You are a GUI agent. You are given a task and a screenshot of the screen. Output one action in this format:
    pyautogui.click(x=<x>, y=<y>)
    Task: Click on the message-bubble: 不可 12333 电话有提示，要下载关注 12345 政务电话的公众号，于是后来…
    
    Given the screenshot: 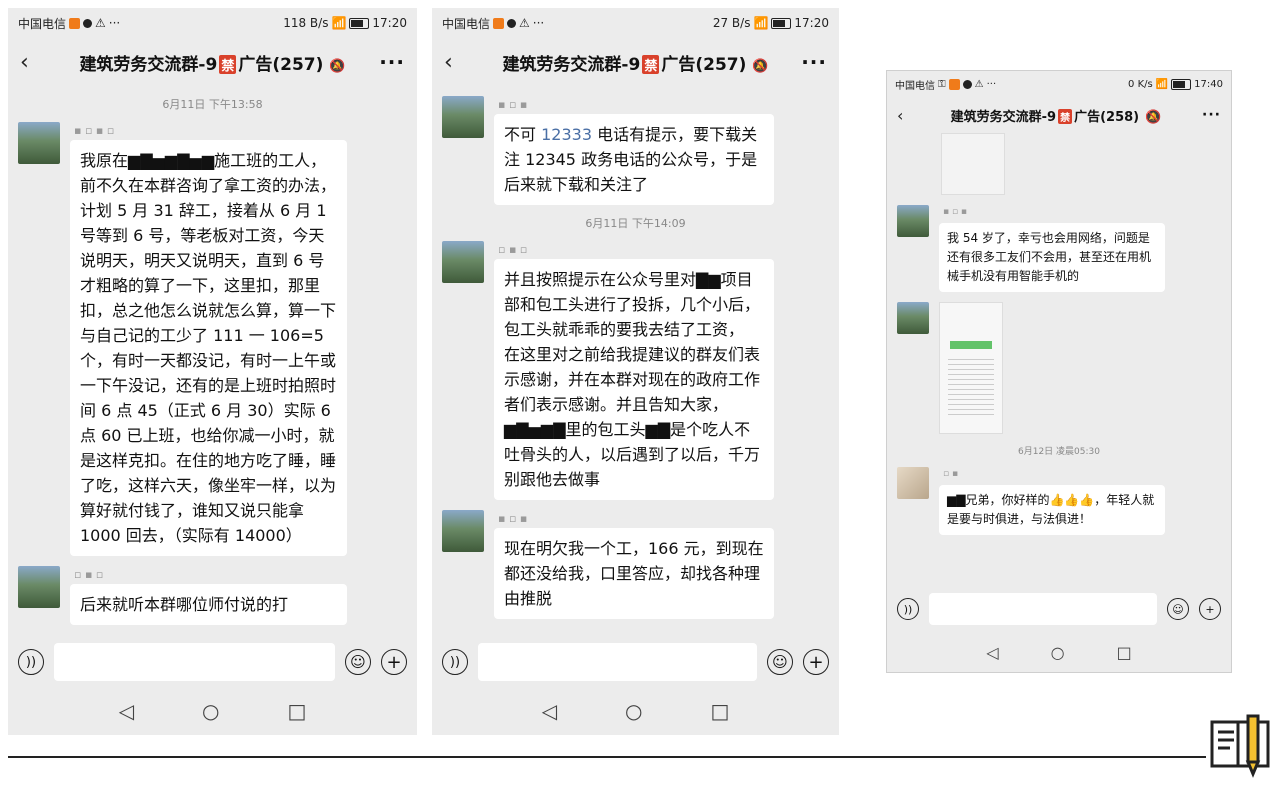 What is the action you would take?
    pyautogui.click(x=634, y=159)
    